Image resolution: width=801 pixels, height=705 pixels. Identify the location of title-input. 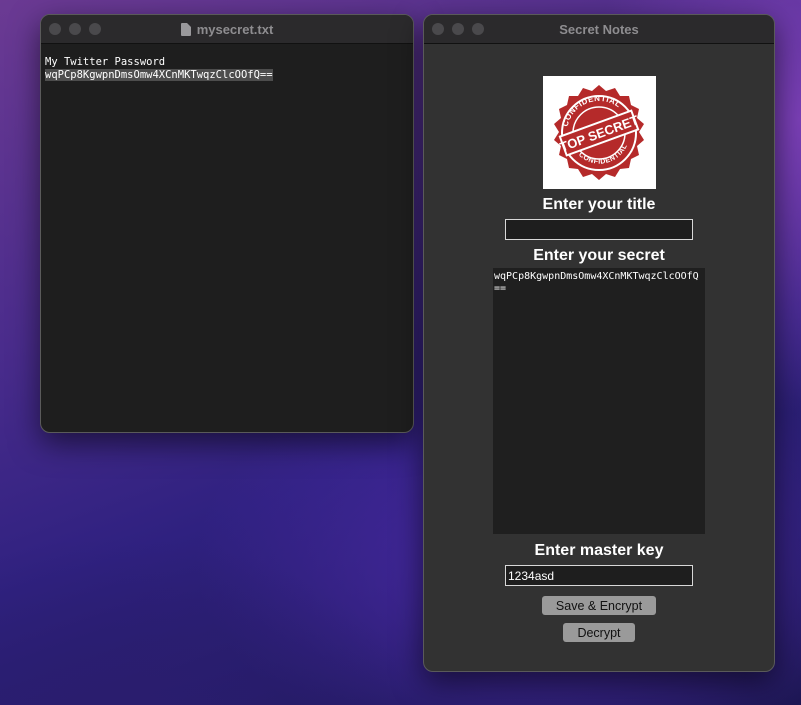
(599, 229).